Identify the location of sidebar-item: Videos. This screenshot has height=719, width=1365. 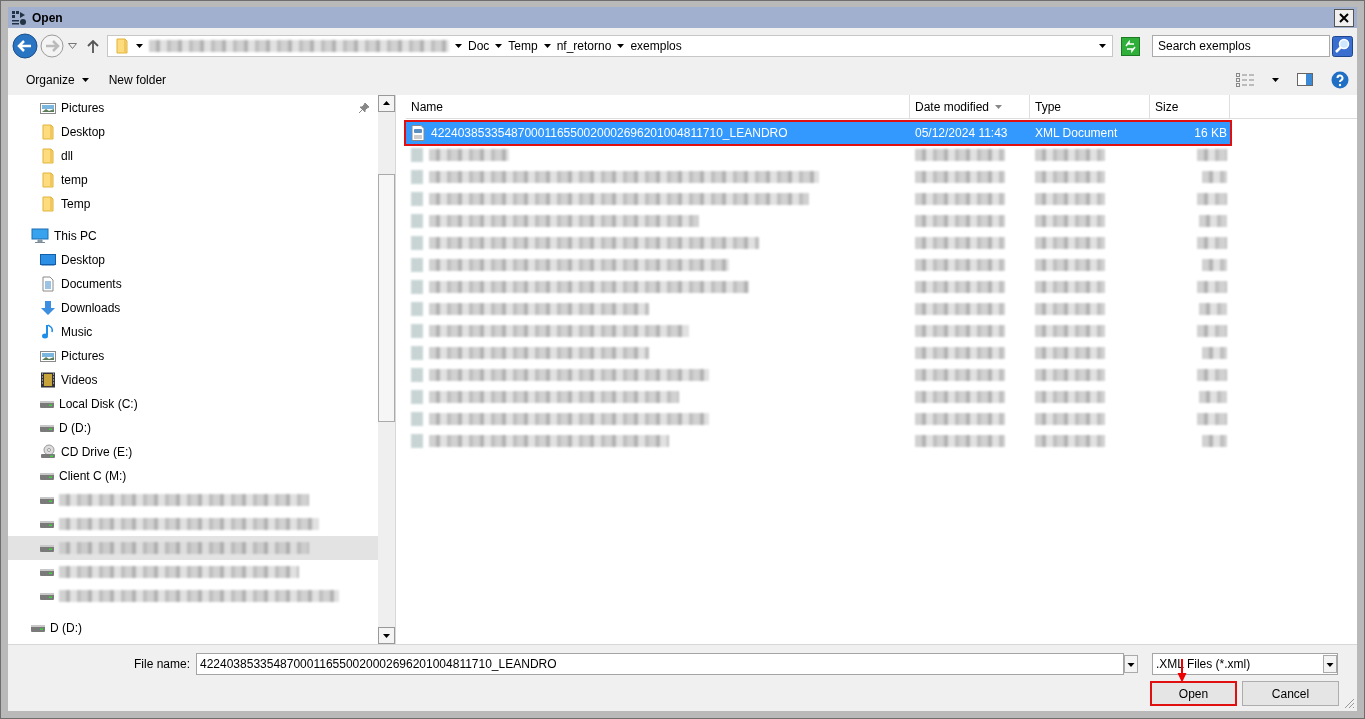
(79, 380).